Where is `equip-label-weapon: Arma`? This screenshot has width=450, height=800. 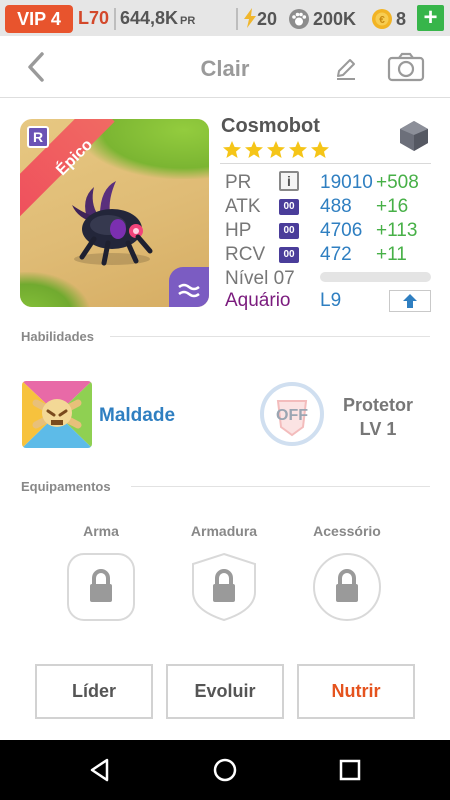 equip-label-weapon: Arma is located at coordinates (101, 531).